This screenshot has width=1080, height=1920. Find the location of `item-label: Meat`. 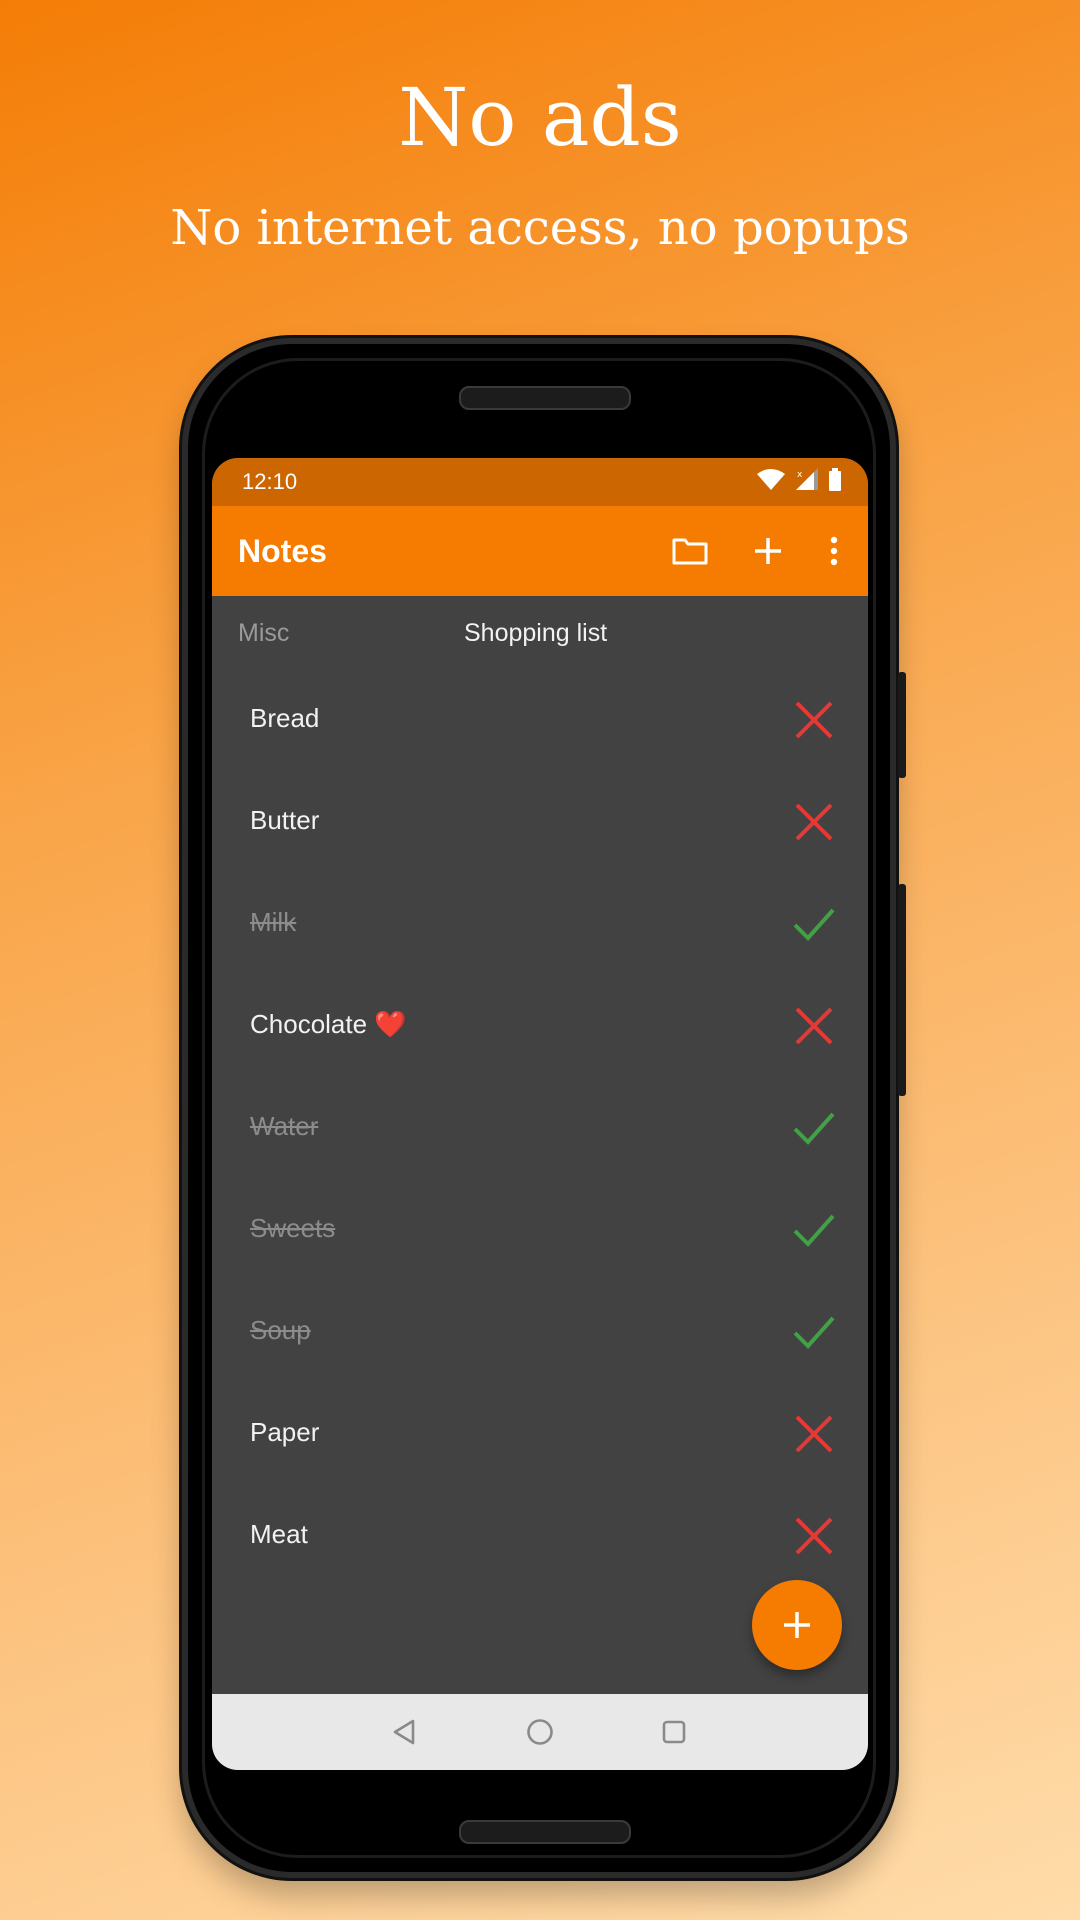

item-label: Meat is located at coordinates (279, 1534).